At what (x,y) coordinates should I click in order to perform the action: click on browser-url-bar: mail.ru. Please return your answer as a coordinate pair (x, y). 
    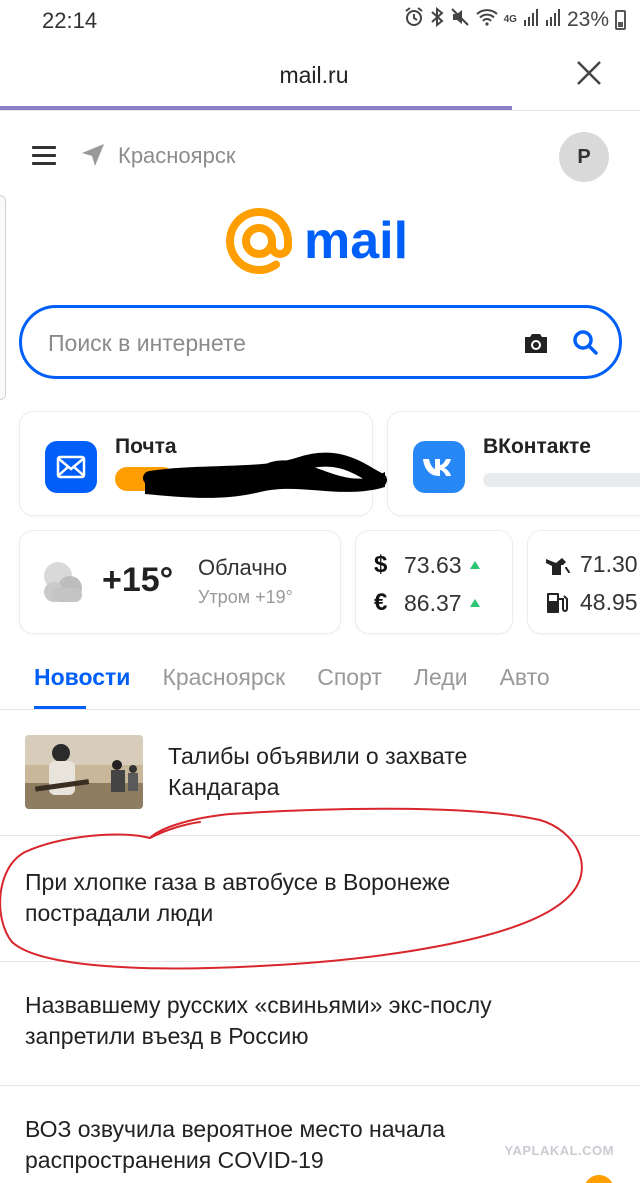
    Looking at the image, I should click on (320, 75).